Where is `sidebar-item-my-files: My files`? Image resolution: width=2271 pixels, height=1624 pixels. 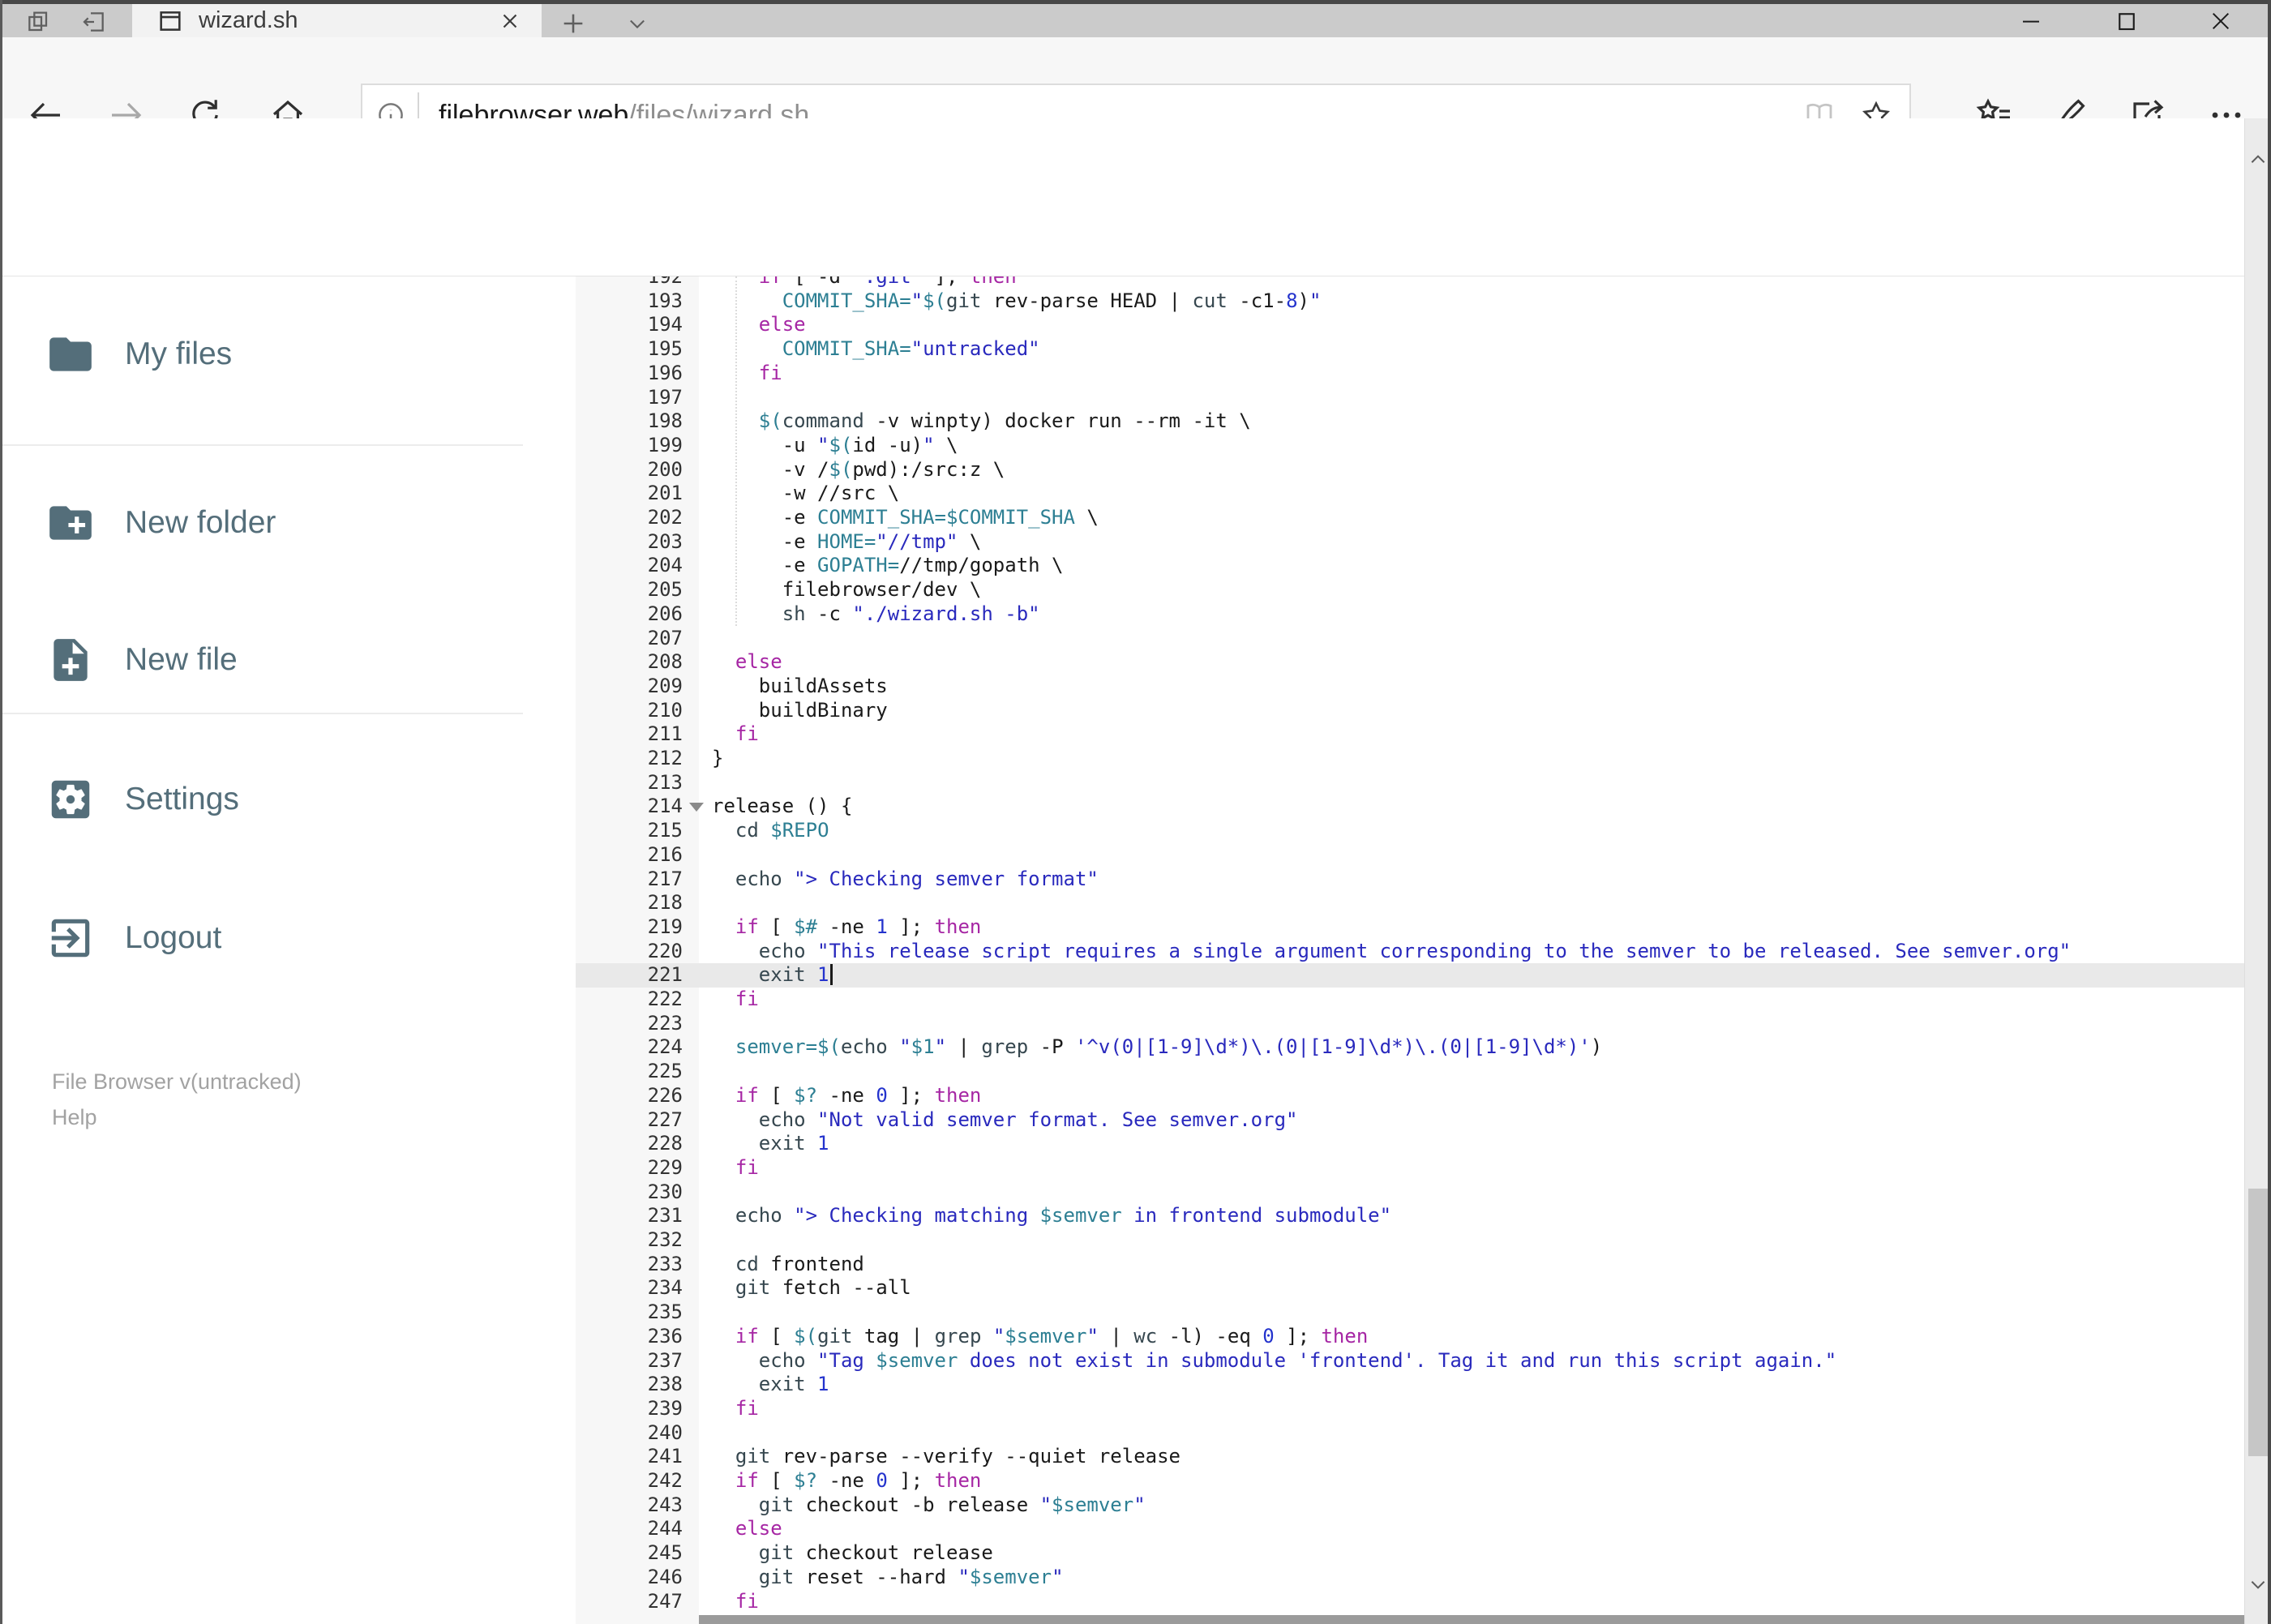
sidebar-item-my-files: My files is located at coordinates (284, 355).